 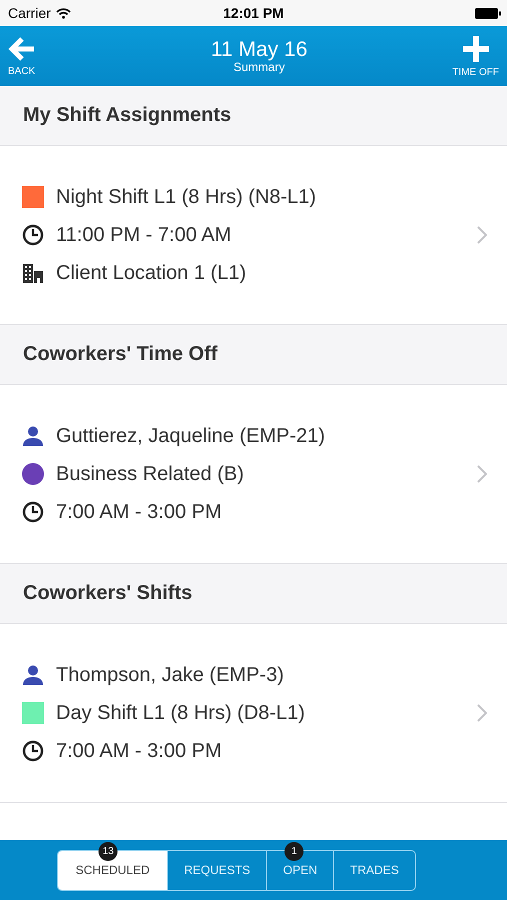 I want to click on segment-tab: TRADES, so click(x=374, y=870).